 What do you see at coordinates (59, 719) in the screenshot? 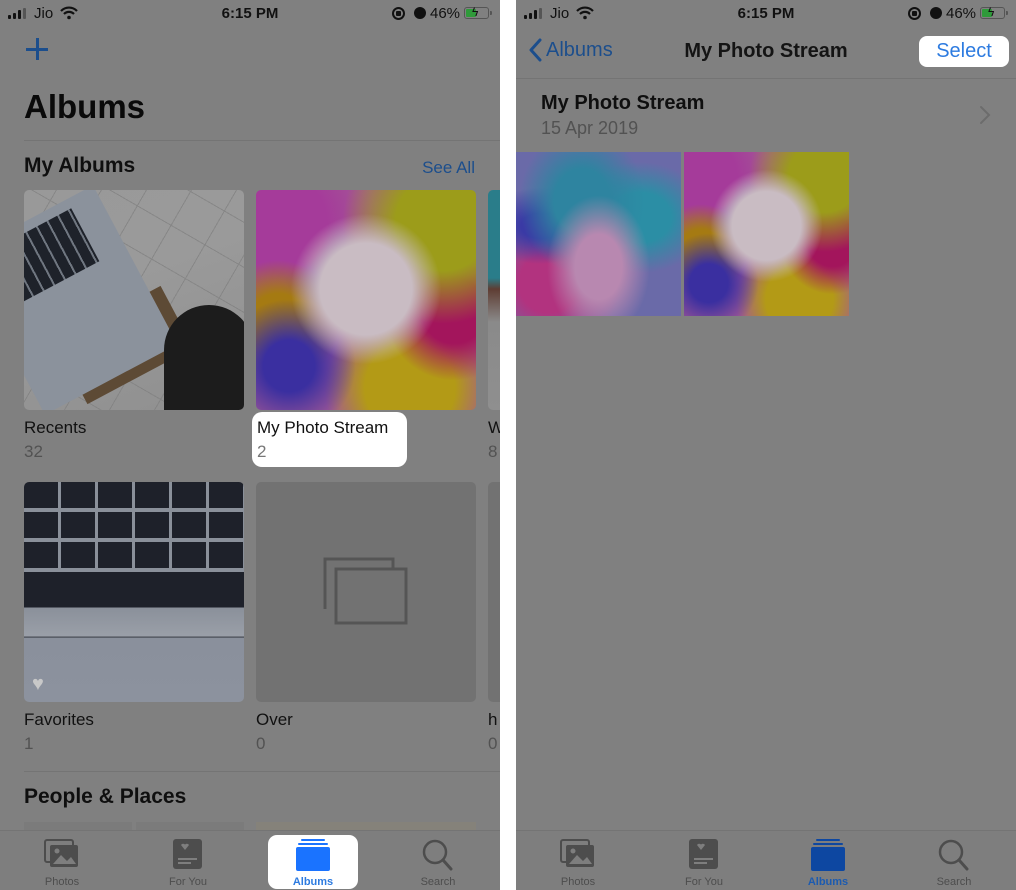
I see `album-name: Favorites` at bounding box center [59, 719].